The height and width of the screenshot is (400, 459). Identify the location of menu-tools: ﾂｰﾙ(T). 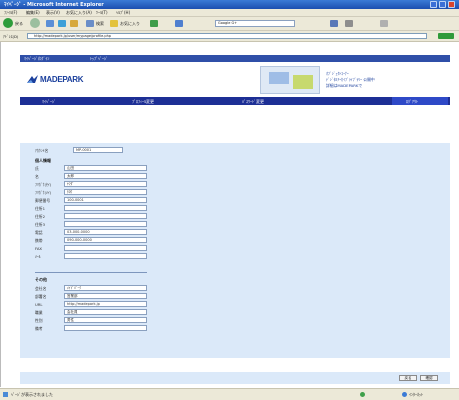
(102, 13).